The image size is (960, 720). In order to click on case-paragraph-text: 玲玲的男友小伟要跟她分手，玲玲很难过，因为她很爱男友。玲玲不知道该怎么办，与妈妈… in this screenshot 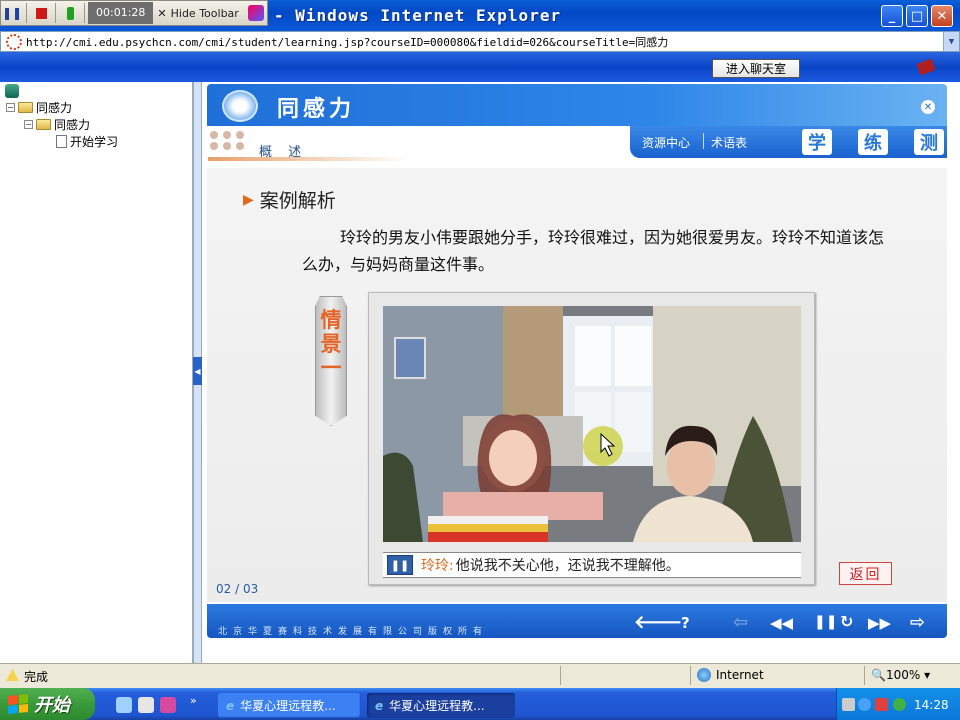, I will do `click(593, 251)`.